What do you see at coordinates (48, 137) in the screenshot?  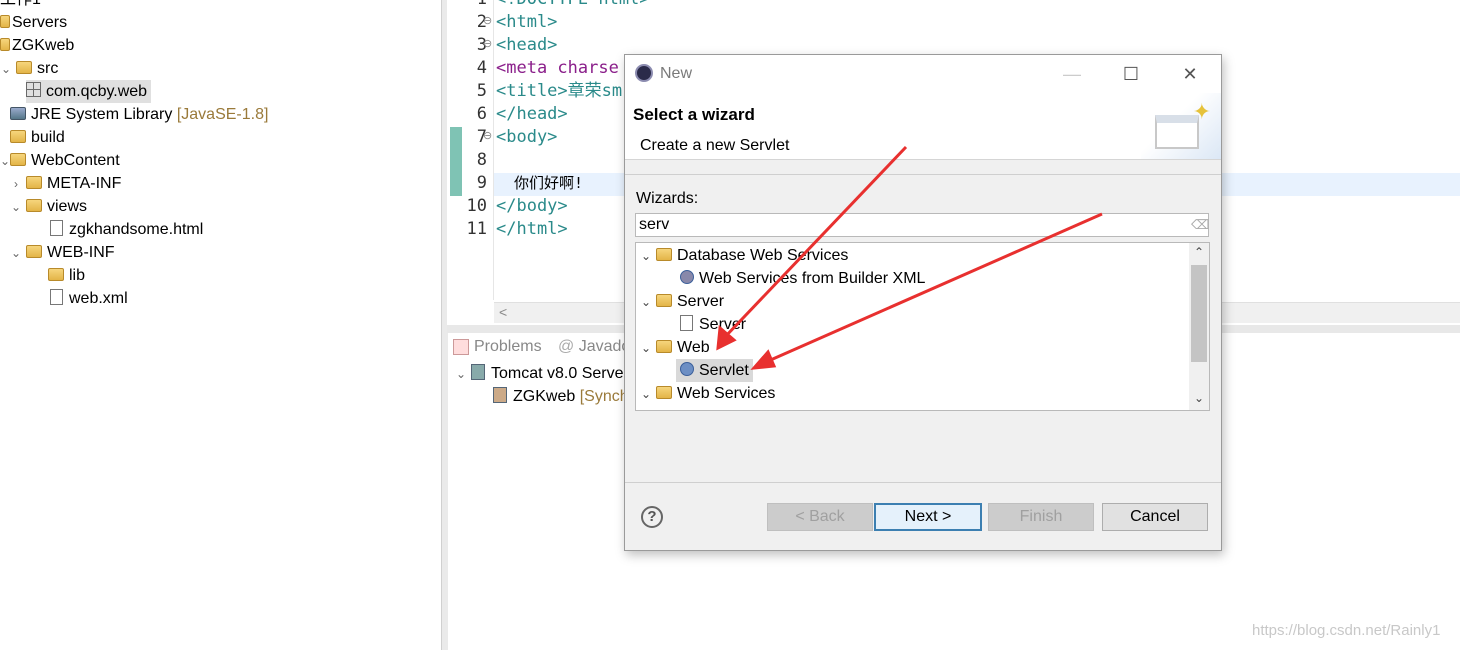 I see `tree-item-label: build` at bounding box center [48, 137].